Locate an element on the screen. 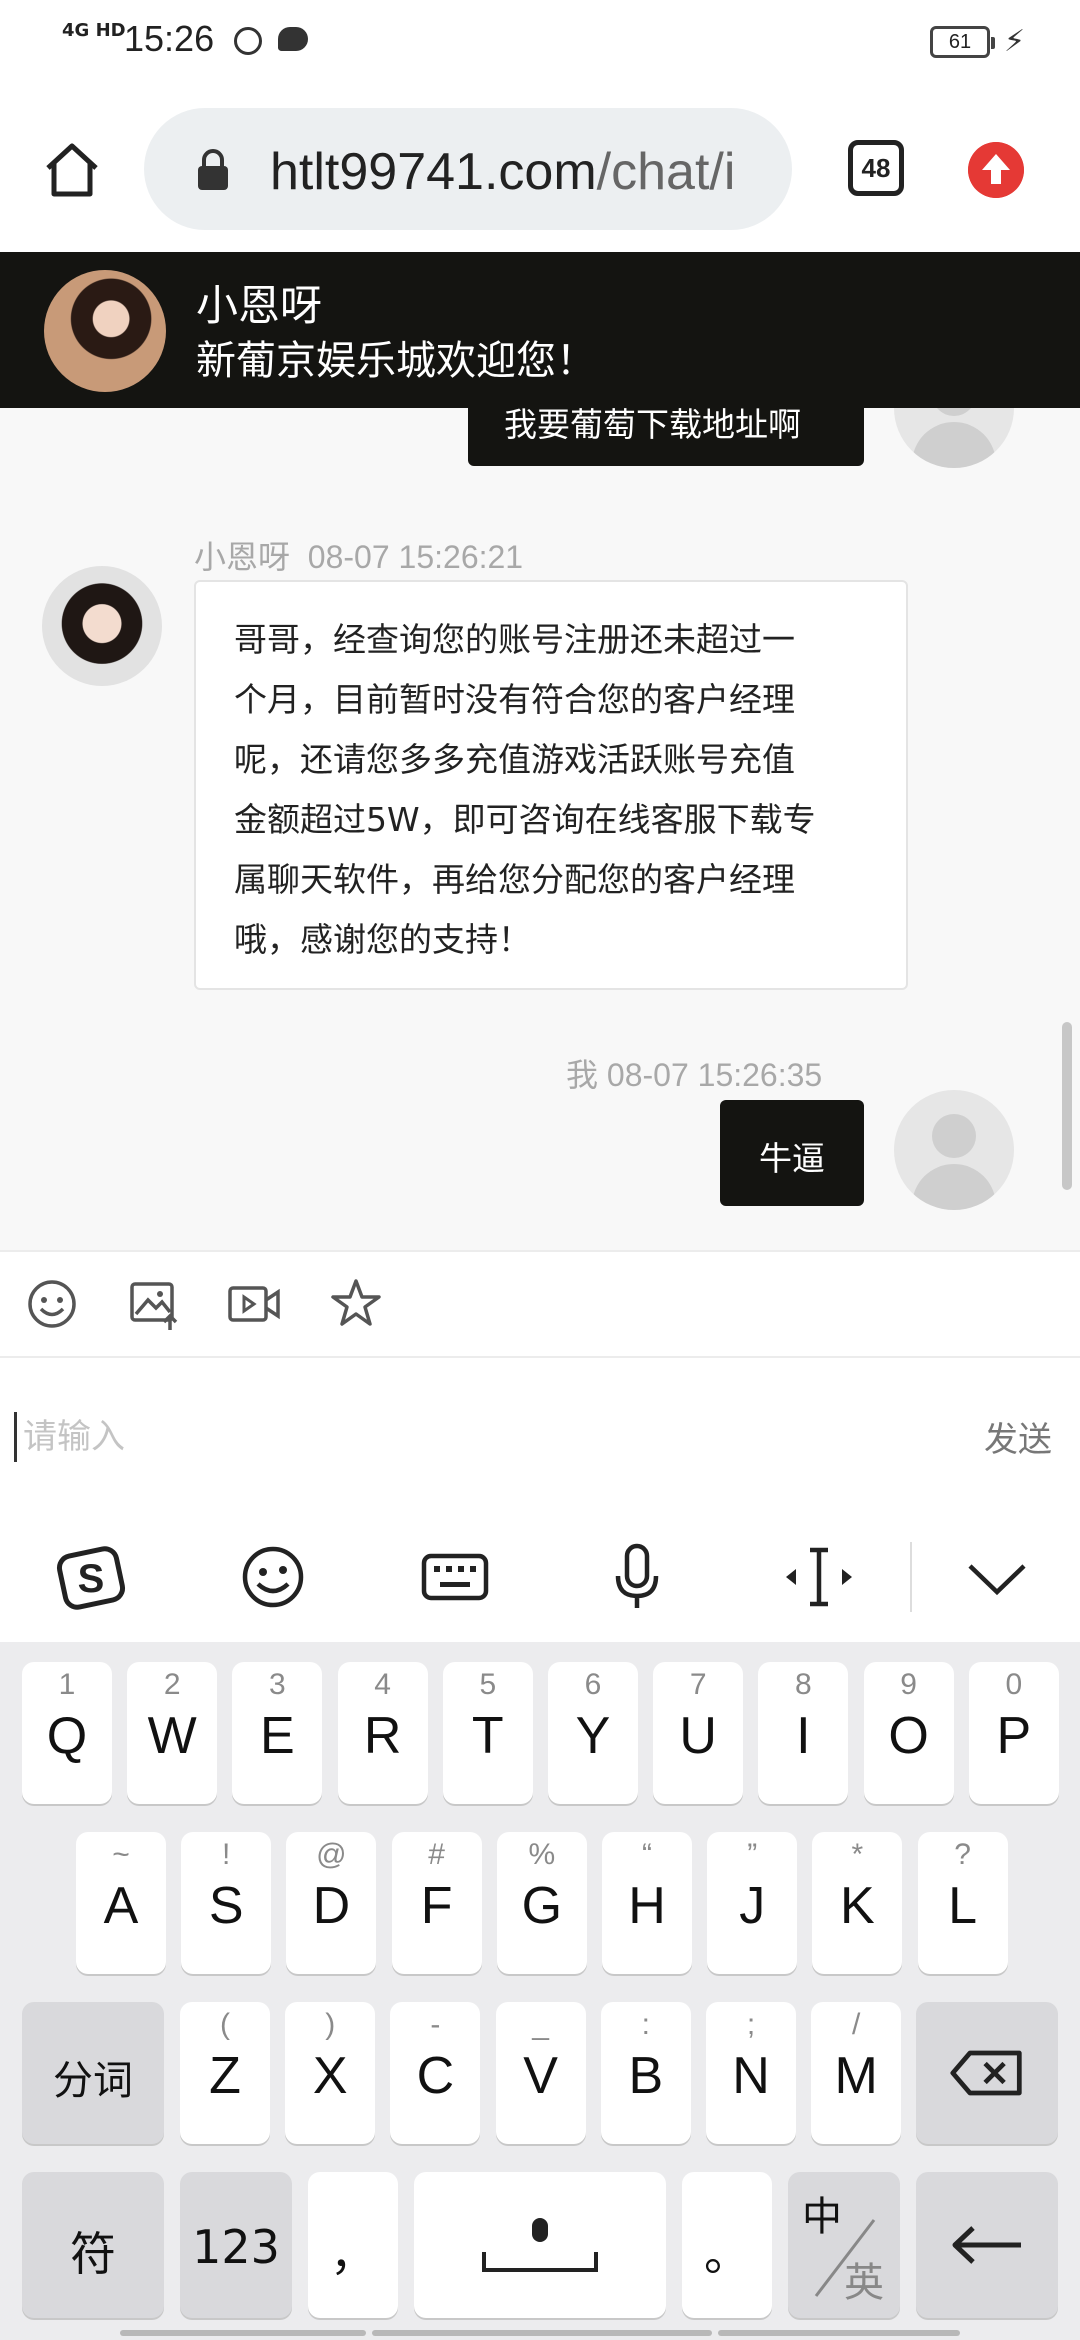  numbers-key: 123 is located at coordinates (236, 2245).